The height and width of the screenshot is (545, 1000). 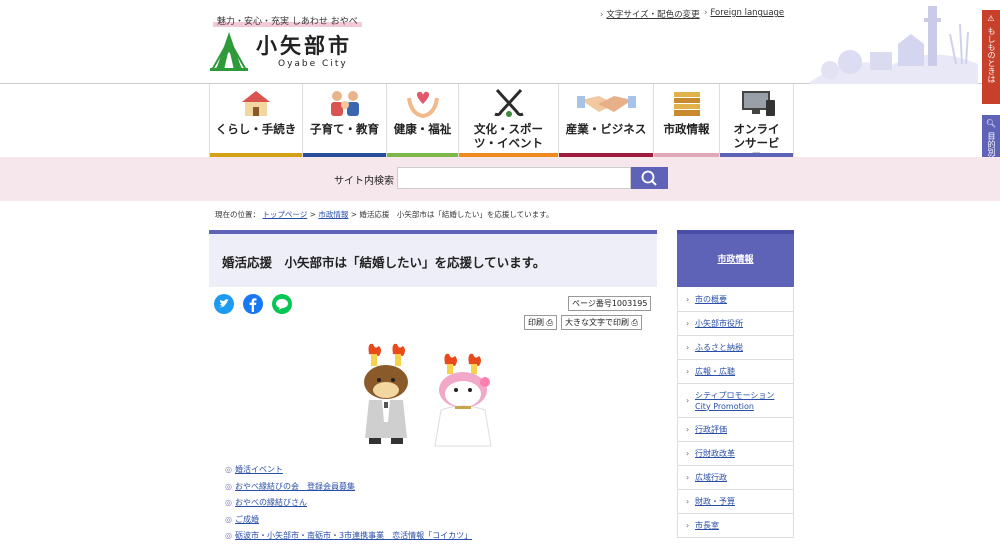 I want to click on bride-mascot, so click(x=463, y=400).